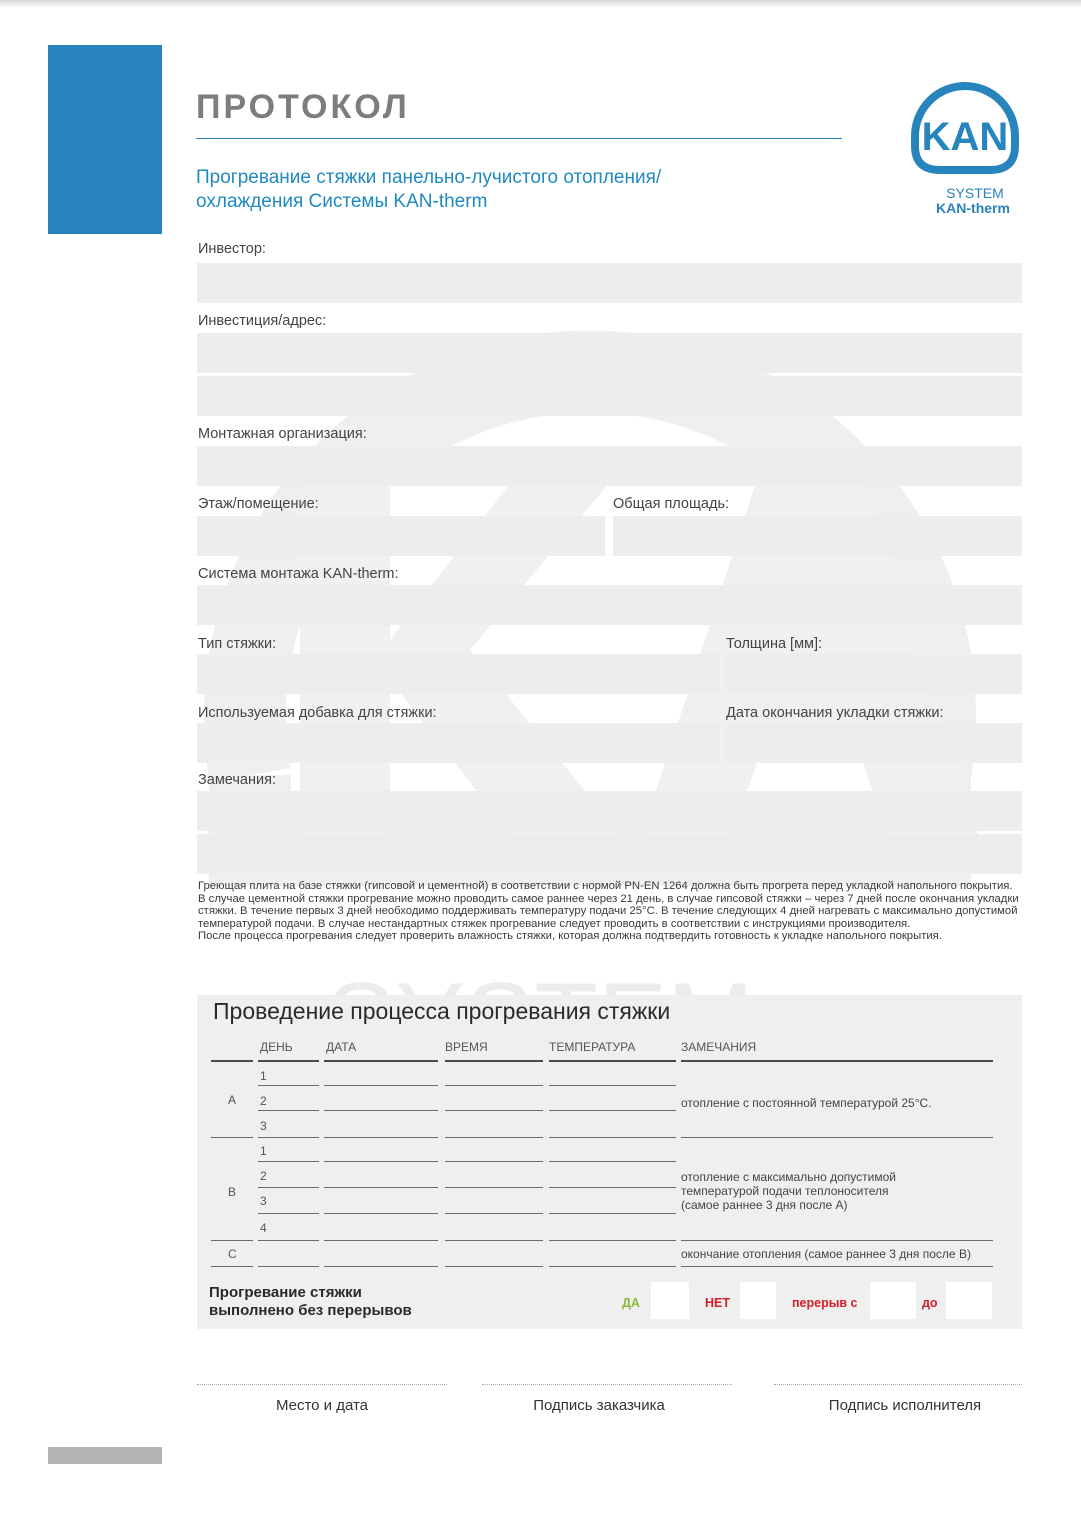 The image size is (1081, 1519). I want to click on group-c-label: C, so click(232, 1254).